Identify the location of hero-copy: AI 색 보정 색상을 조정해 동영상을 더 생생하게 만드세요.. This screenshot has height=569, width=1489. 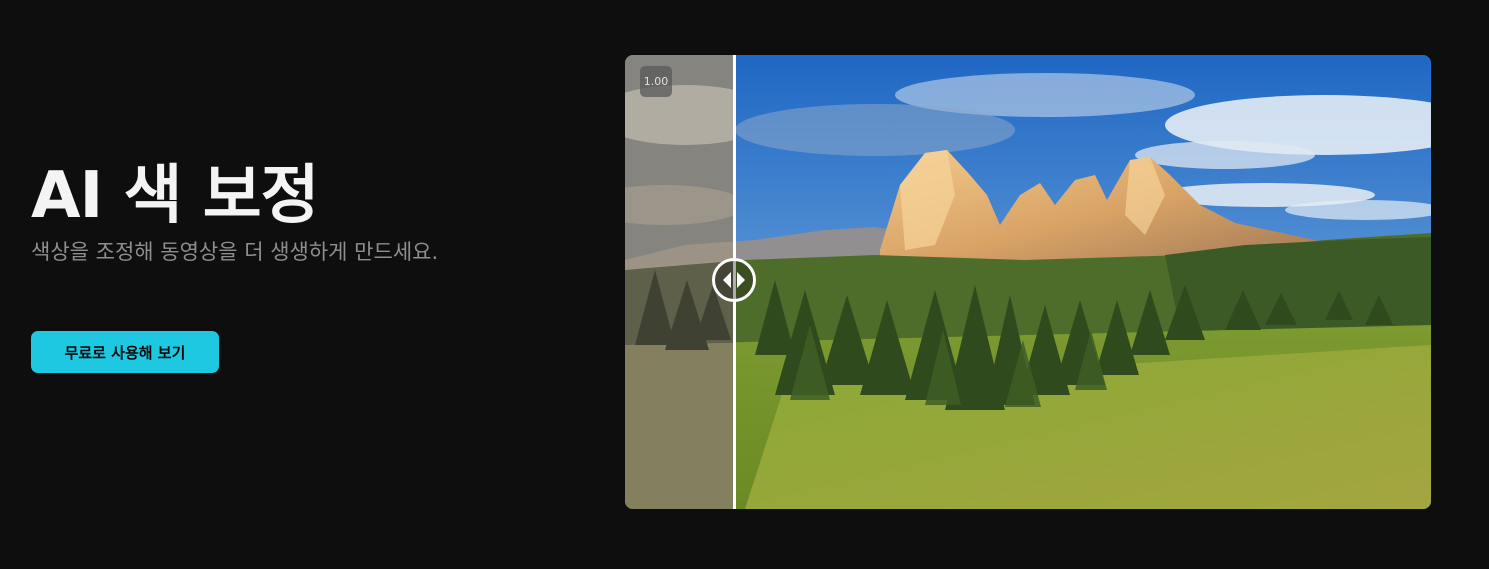
(251, 208).